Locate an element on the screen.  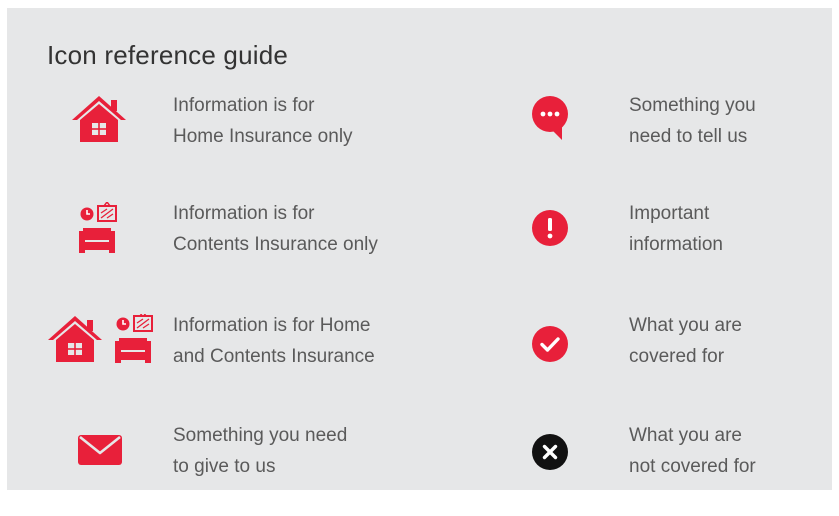
legend-item-not-covered: What you are not covered for is located at coordinates (671, 457).